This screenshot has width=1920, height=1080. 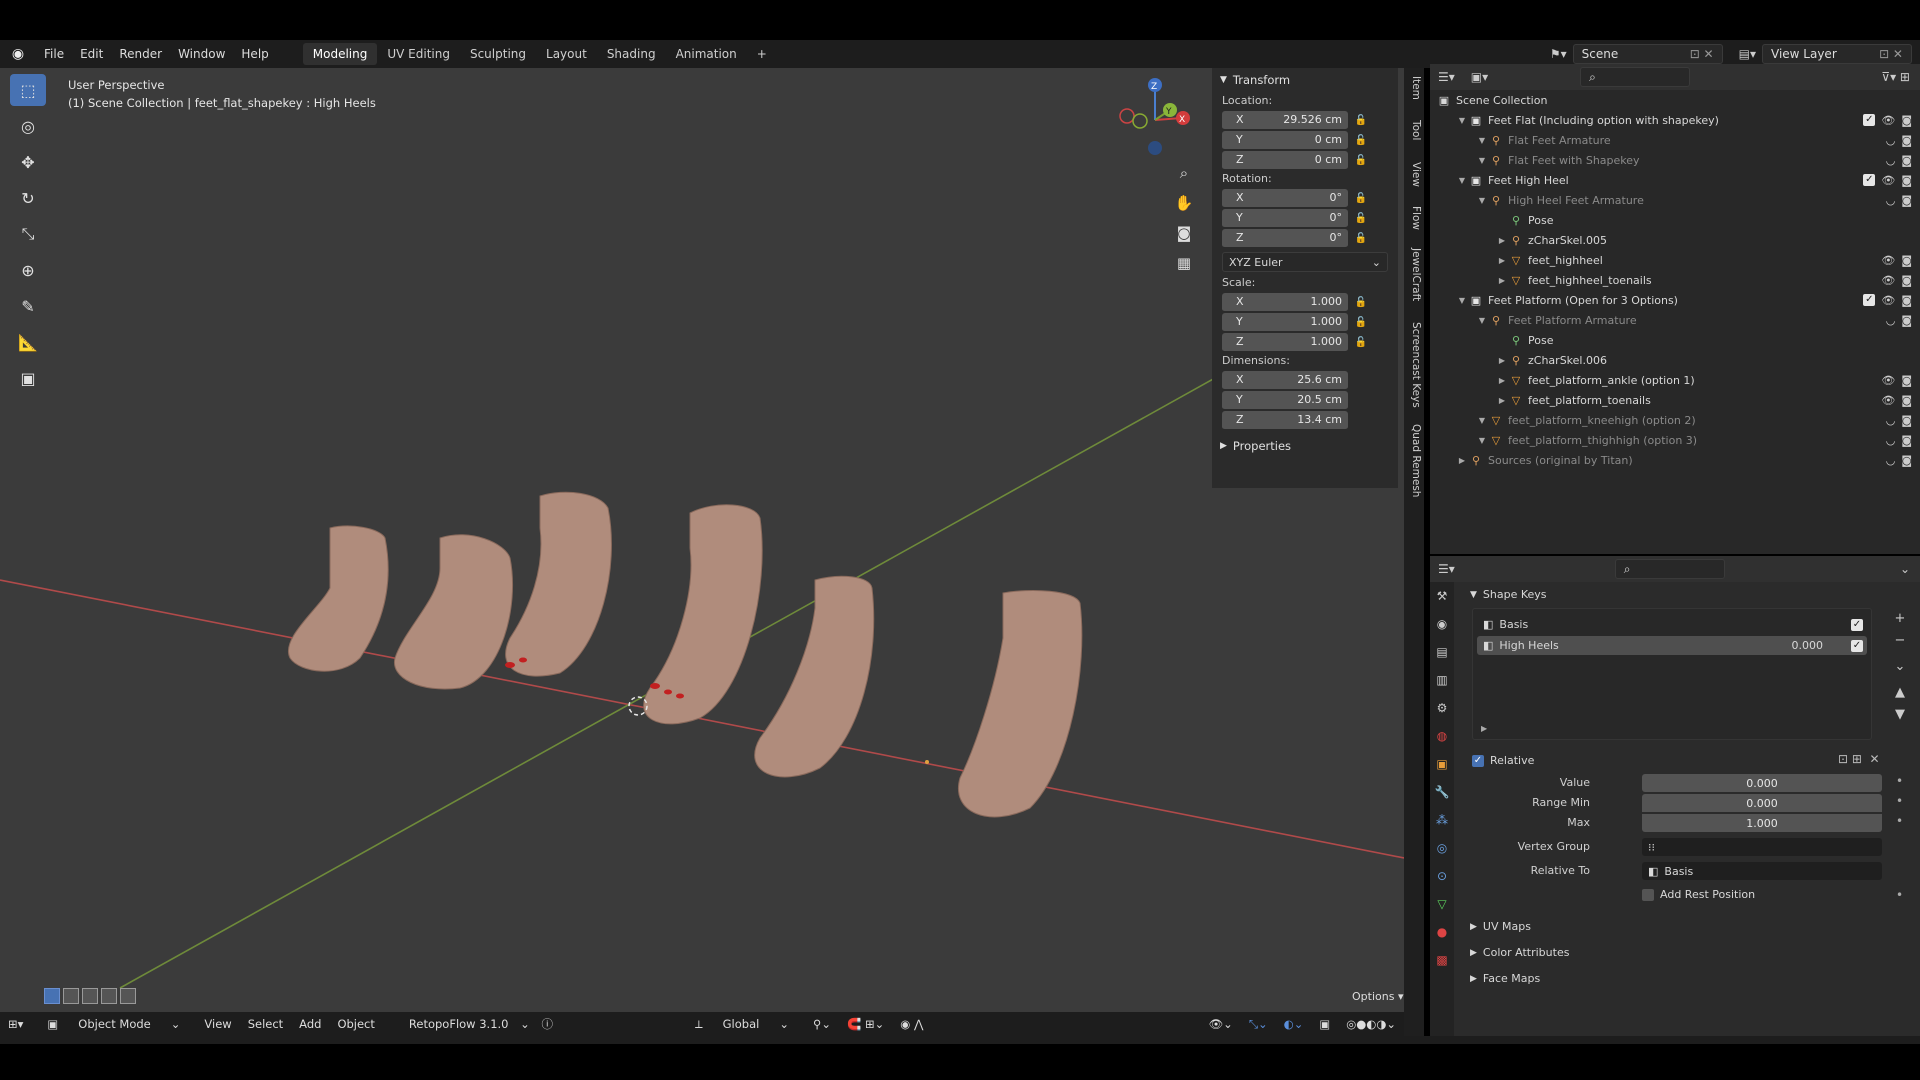 I want to click on rotation-y-field: Y 0°, so click(x=1285, y=218).